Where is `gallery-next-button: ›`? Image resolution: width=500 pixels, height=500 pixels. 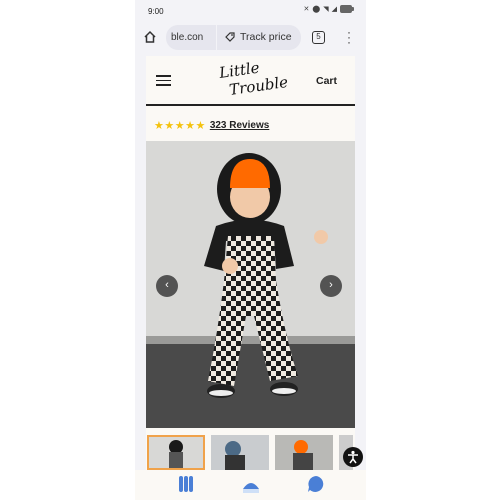 gallery-next-button: › is located at coordinates (331, 286).